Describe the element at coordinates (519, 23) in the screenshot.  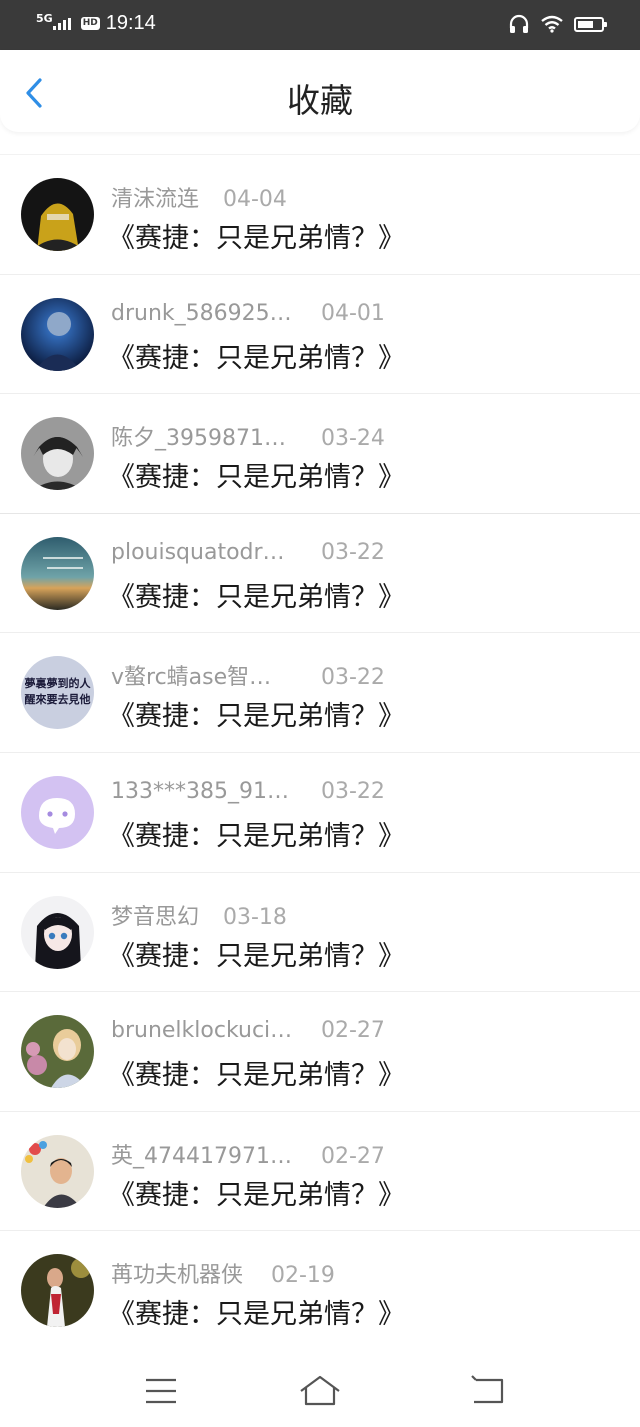
I see `headphones-icon` at that location.